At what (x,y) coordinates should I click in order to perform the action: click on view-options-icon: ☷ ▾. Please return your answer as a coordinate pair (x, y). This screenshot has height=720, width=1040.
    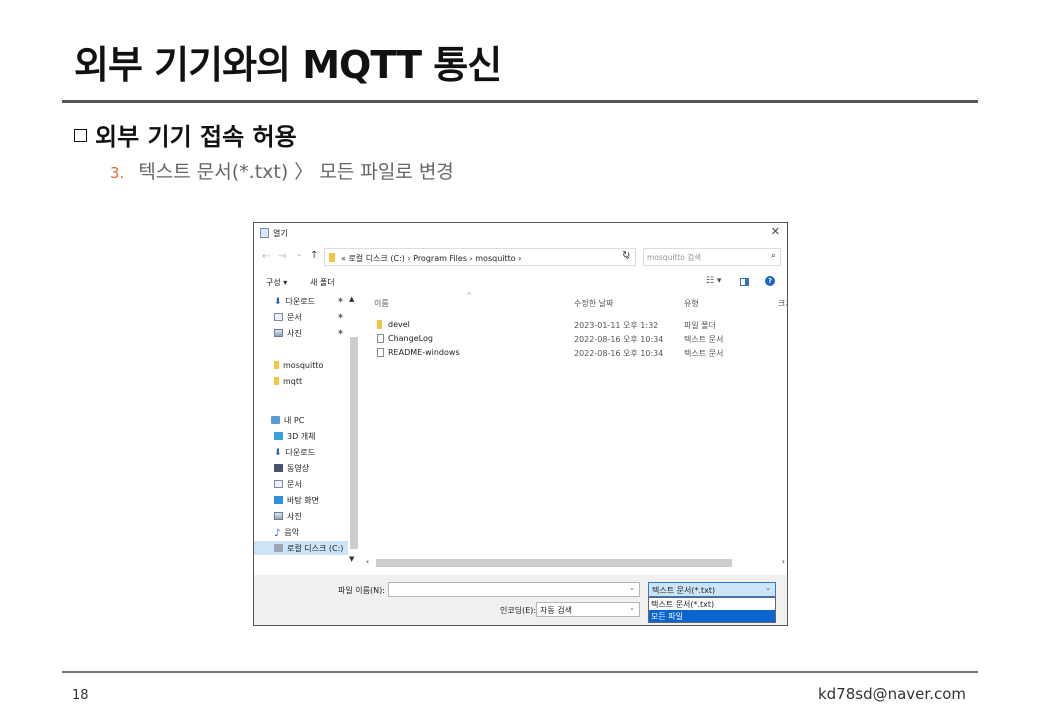
    Looking at the image, I should click on (713, 281).